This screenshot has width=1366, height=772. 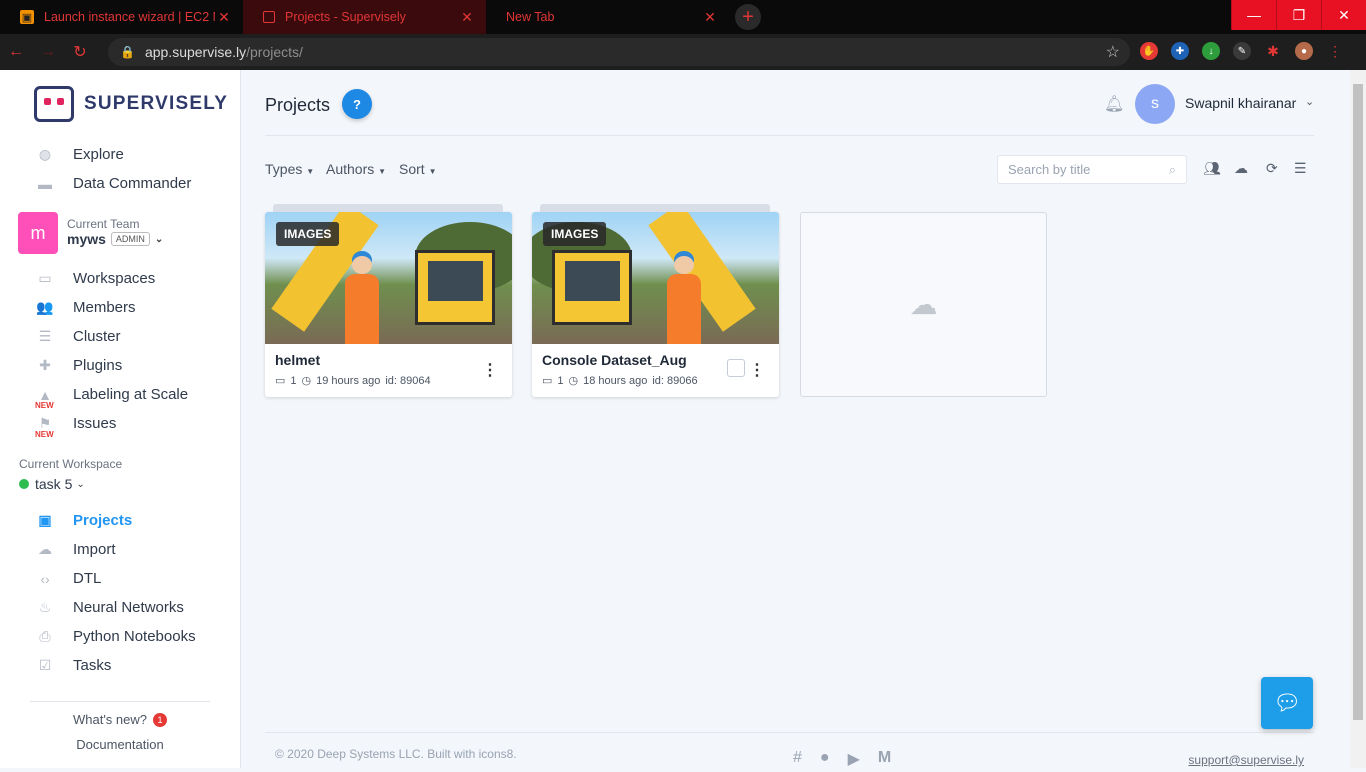 What do you see at coordinates (115, 636) in the screenshot?
I see `sidebar-item-python-notebooks: ⎙ Python Notebooks` at bounding box center [115, 636].